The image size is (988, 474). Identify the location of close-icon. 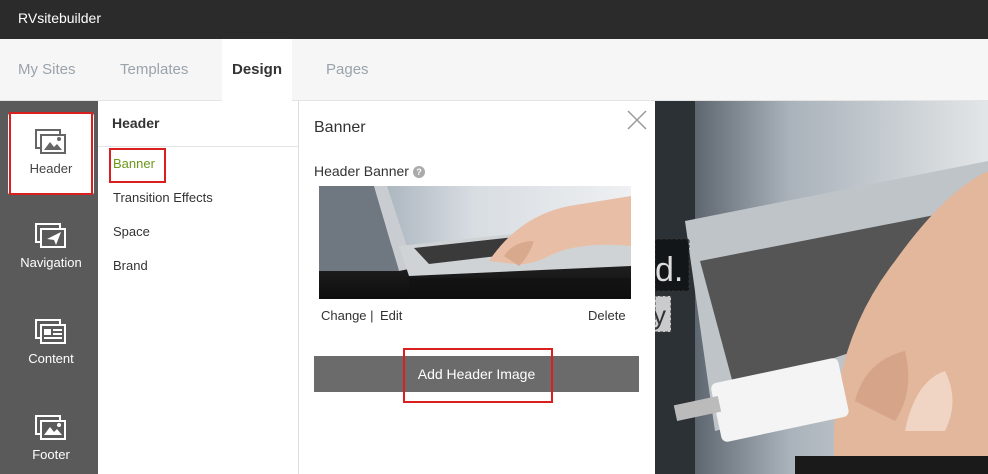
(637, 120).